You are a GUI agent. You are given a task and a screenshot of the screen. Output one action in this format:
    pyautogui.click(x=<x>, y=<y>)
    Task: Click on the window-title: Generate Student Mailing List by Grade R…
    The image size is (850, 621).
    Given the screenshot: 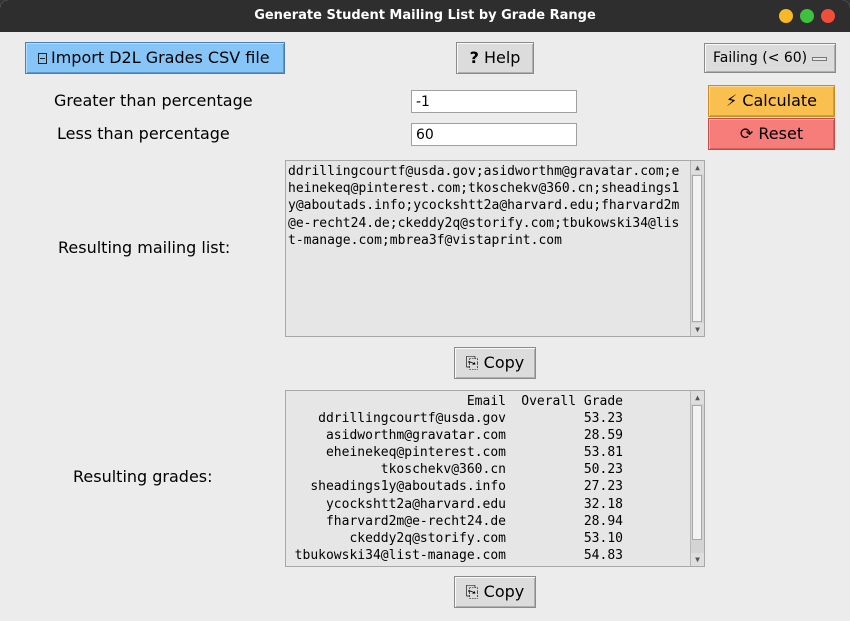 What is the action you would take?
    pyautogui.click(x=425, y=15)
    